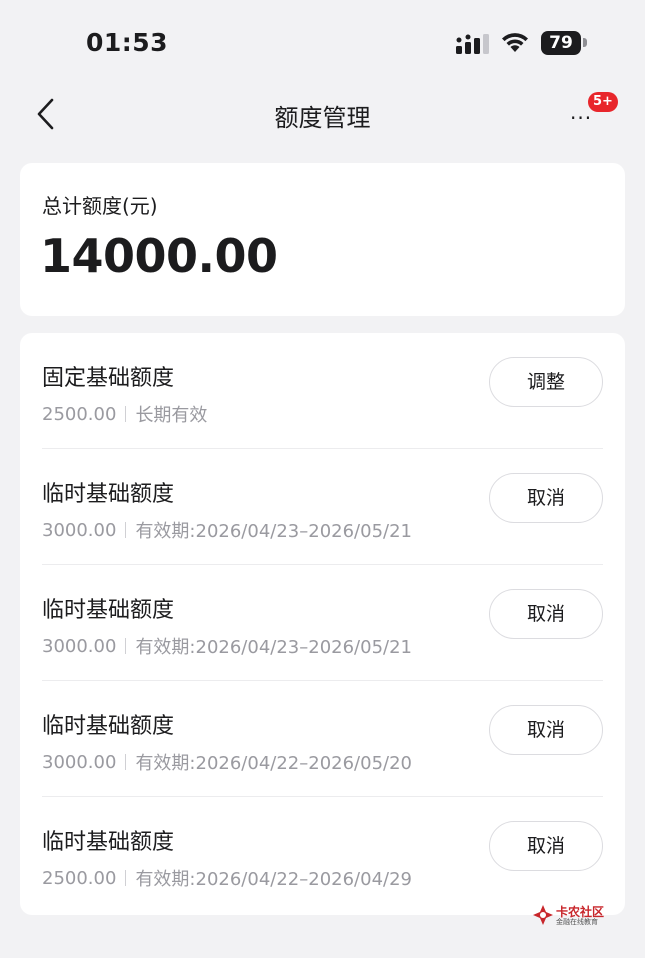  What do you see at coordinates (108, 378) in the screenshot?
I see `limit-title: 固定基础额度` at bounding box center [108, 378].